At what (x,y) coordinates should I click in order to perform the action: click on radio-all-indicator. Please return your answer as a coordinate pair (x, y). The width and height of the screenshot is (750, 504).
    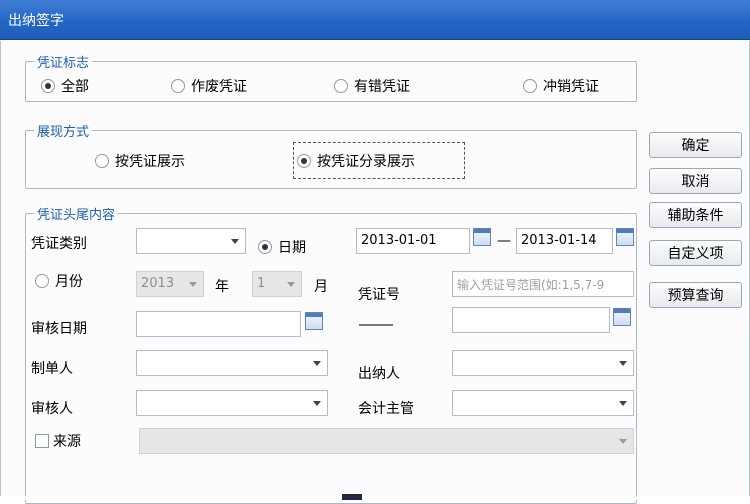
    Looking at the image, I should click on (48, 86).